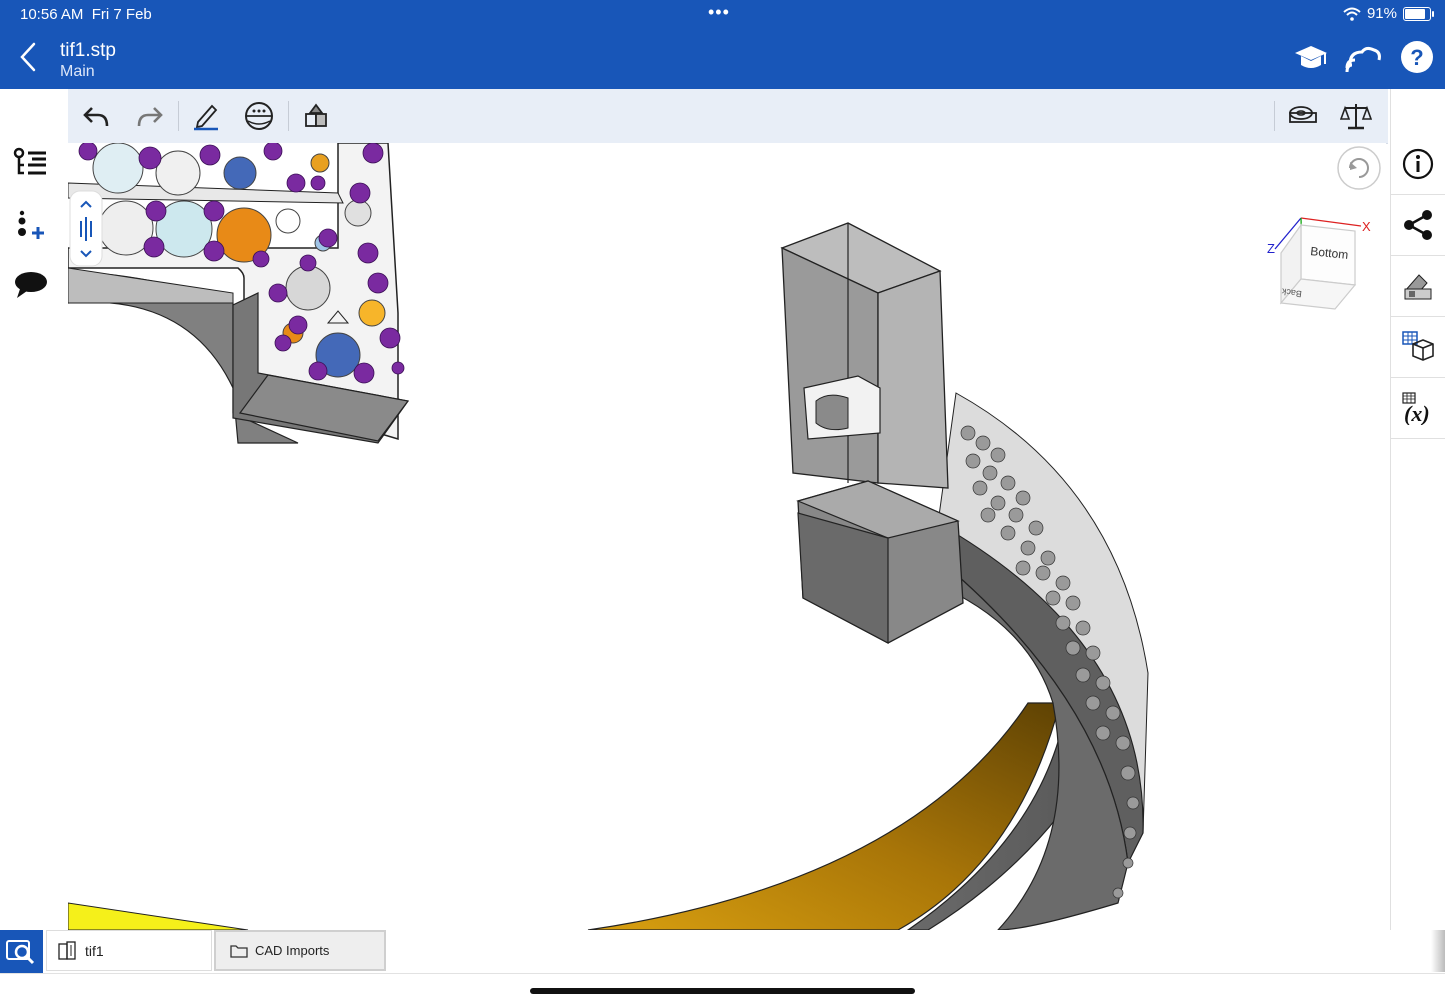  I want to click on info-button, so click(1418, 164).